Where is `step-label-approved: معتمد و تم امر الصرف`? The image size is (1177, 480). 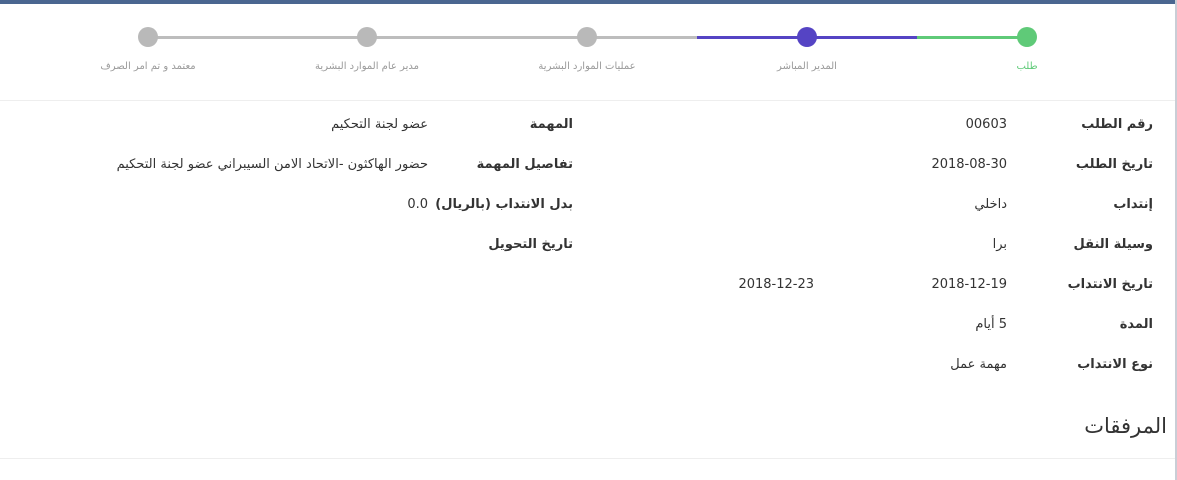 step-label-approved: معتمد و تم امر الصرف is located at coordinates (148, 66).